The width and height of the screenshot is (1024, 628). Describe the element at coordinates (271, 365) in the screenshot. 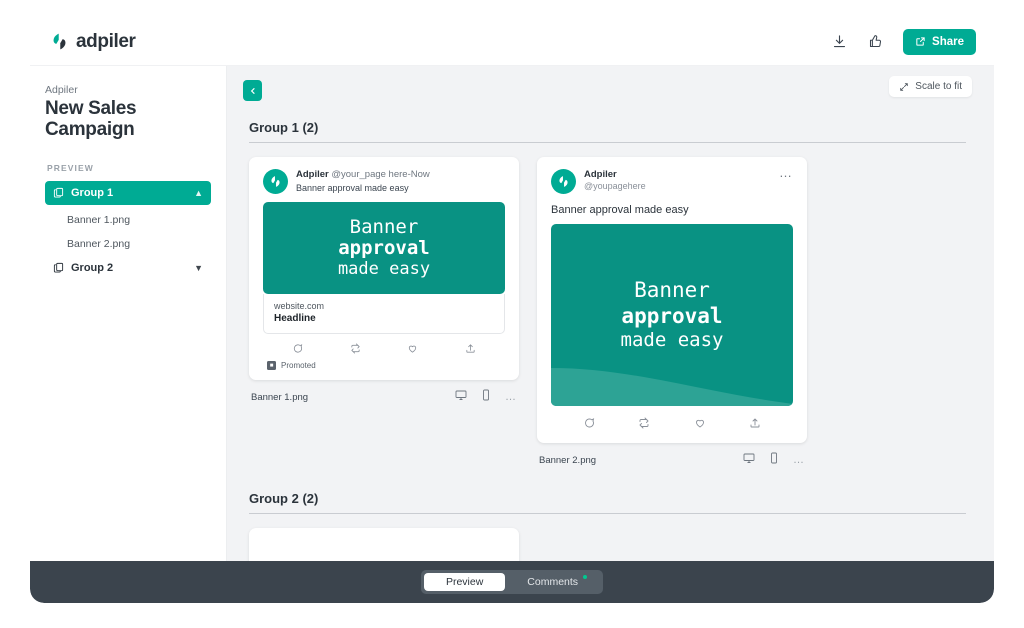

I see `ad-badge-icon: ■` at that location.